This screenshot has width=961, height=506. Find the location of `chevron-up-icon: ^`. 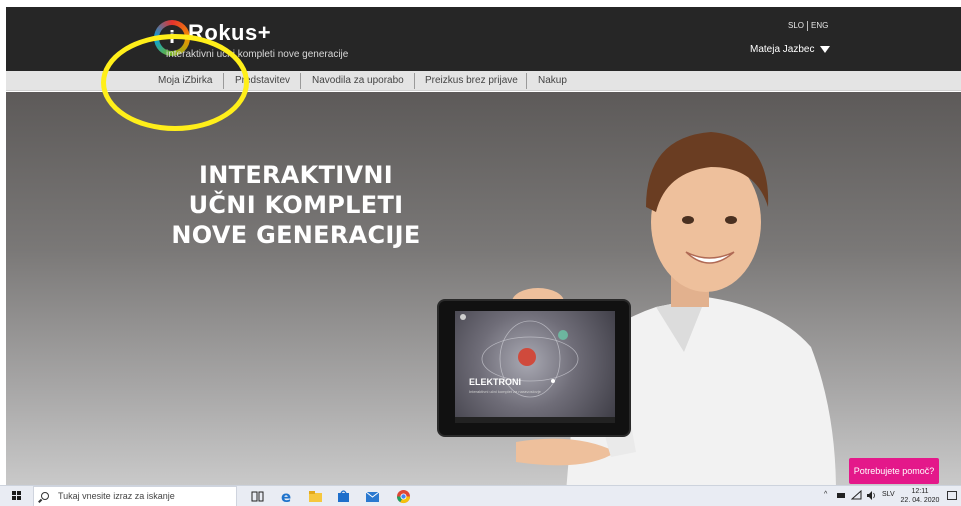

chevron-up-icon: ^ is located at coordinates (825, 494).